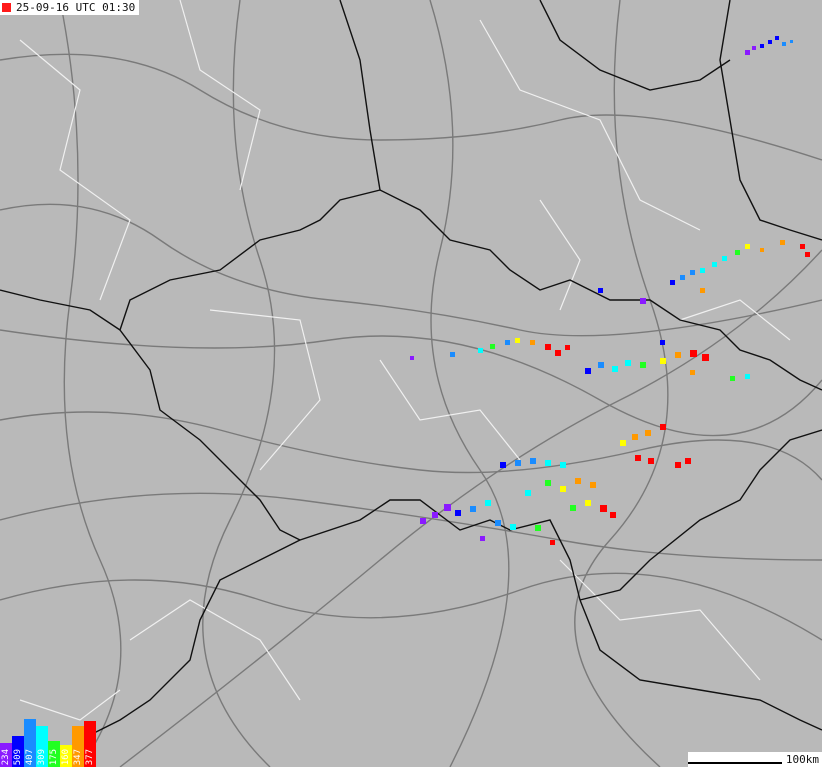 The height and width of the screenshot is (767, 822). Describe the element at coordinates (30, 756) in the screenshot. I see `legend-label: 407` at that location.